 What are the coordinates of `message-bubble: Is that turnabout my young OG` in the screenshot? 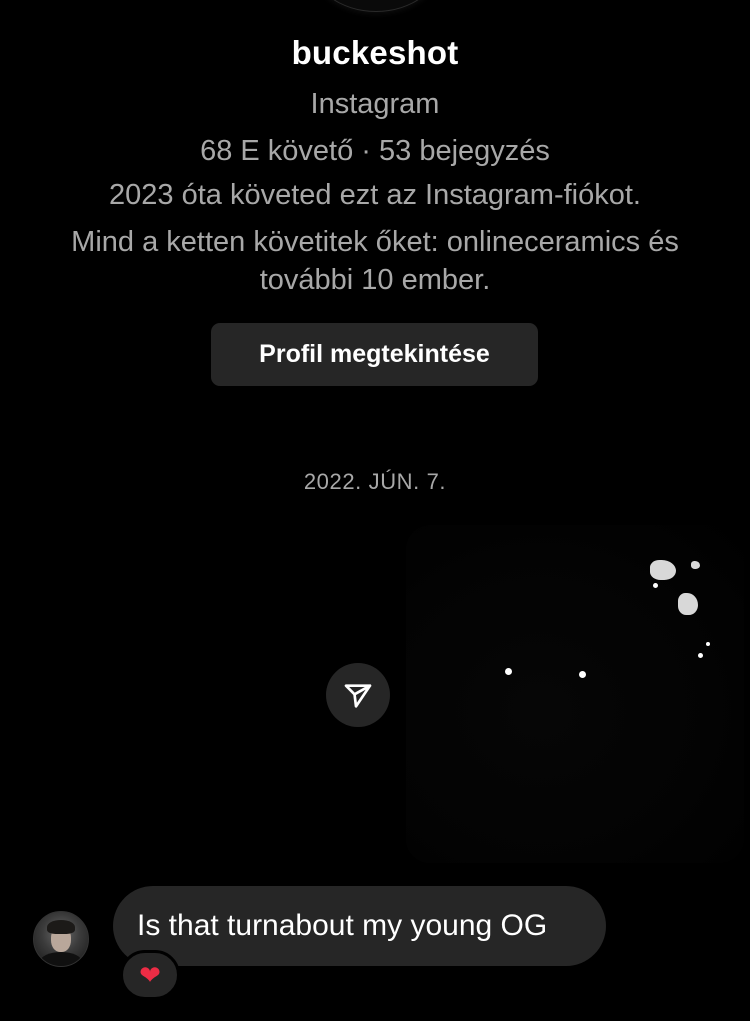 It's located at (359, 926).